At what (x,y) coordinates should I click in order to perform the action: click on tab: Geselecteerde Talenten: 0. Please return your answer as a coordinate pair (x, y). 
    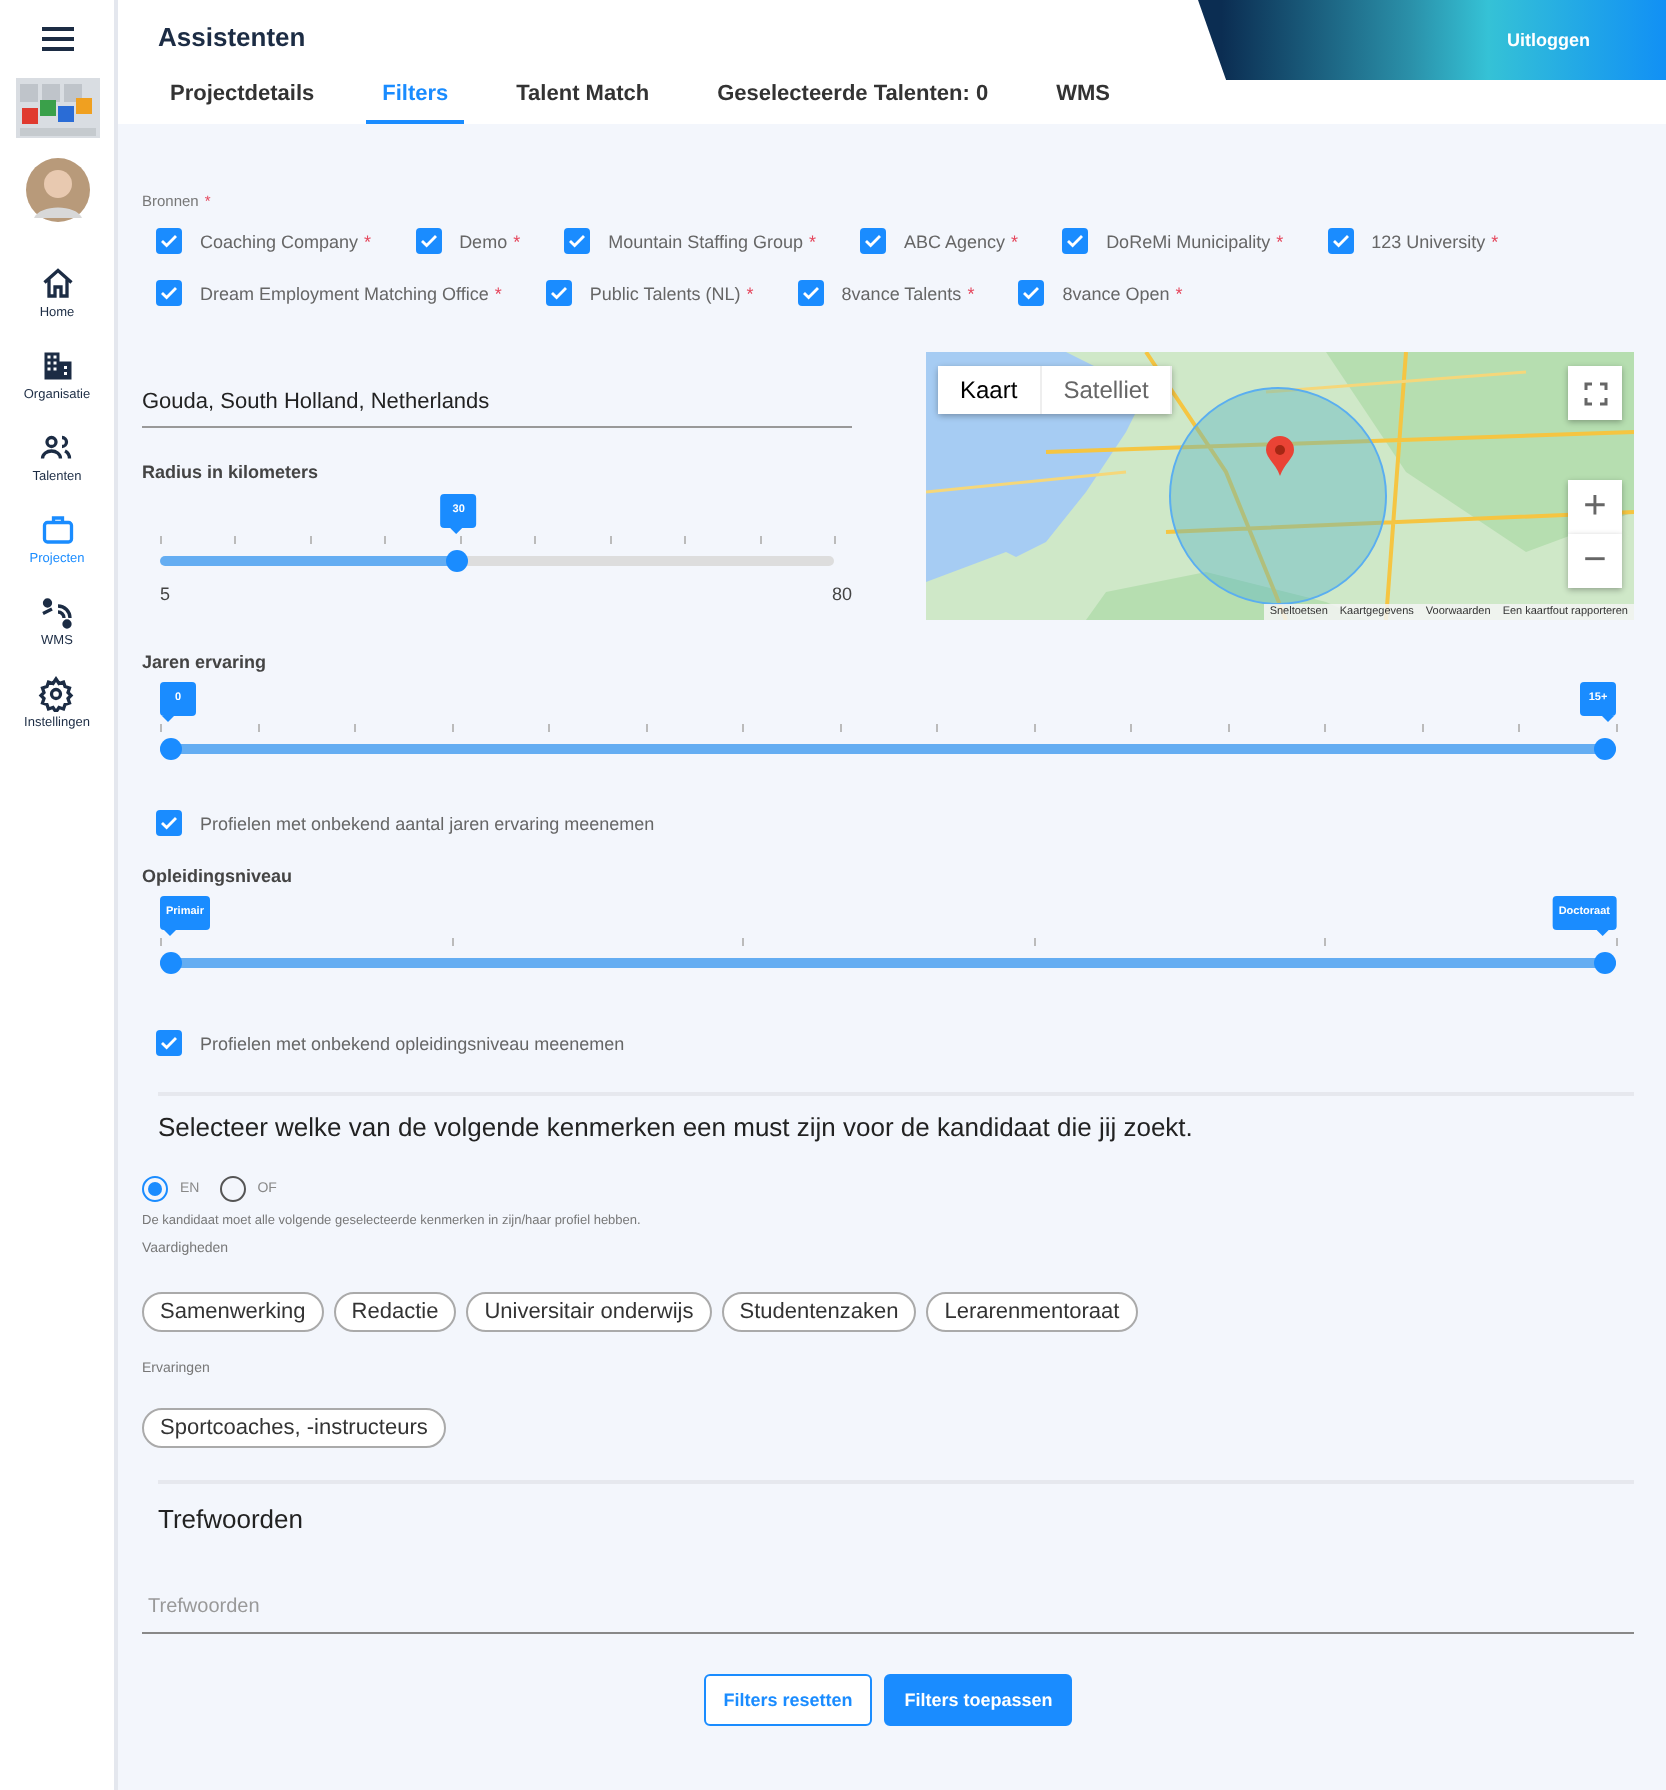
    Looking at the image, I should click on (853, 103).